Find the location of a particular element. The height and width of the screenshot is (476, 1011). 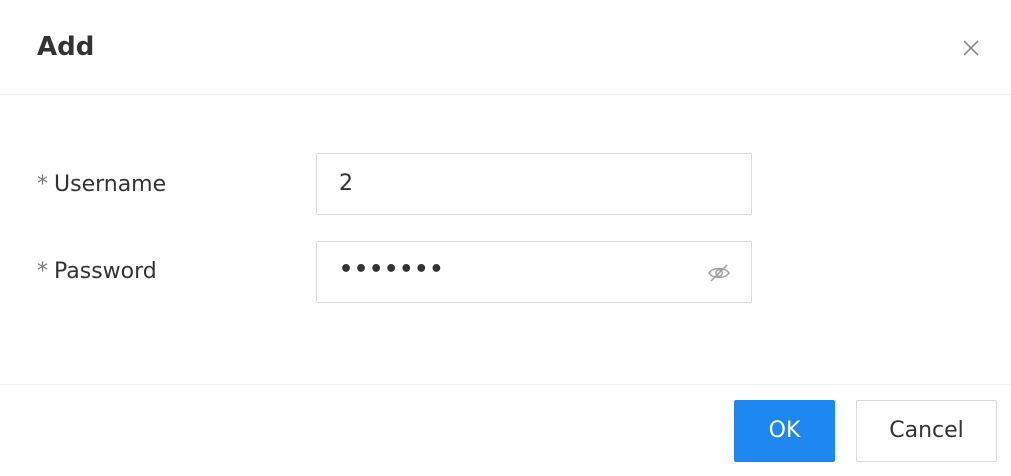

password-visibility-toggle is located at coordinates (719, 273).